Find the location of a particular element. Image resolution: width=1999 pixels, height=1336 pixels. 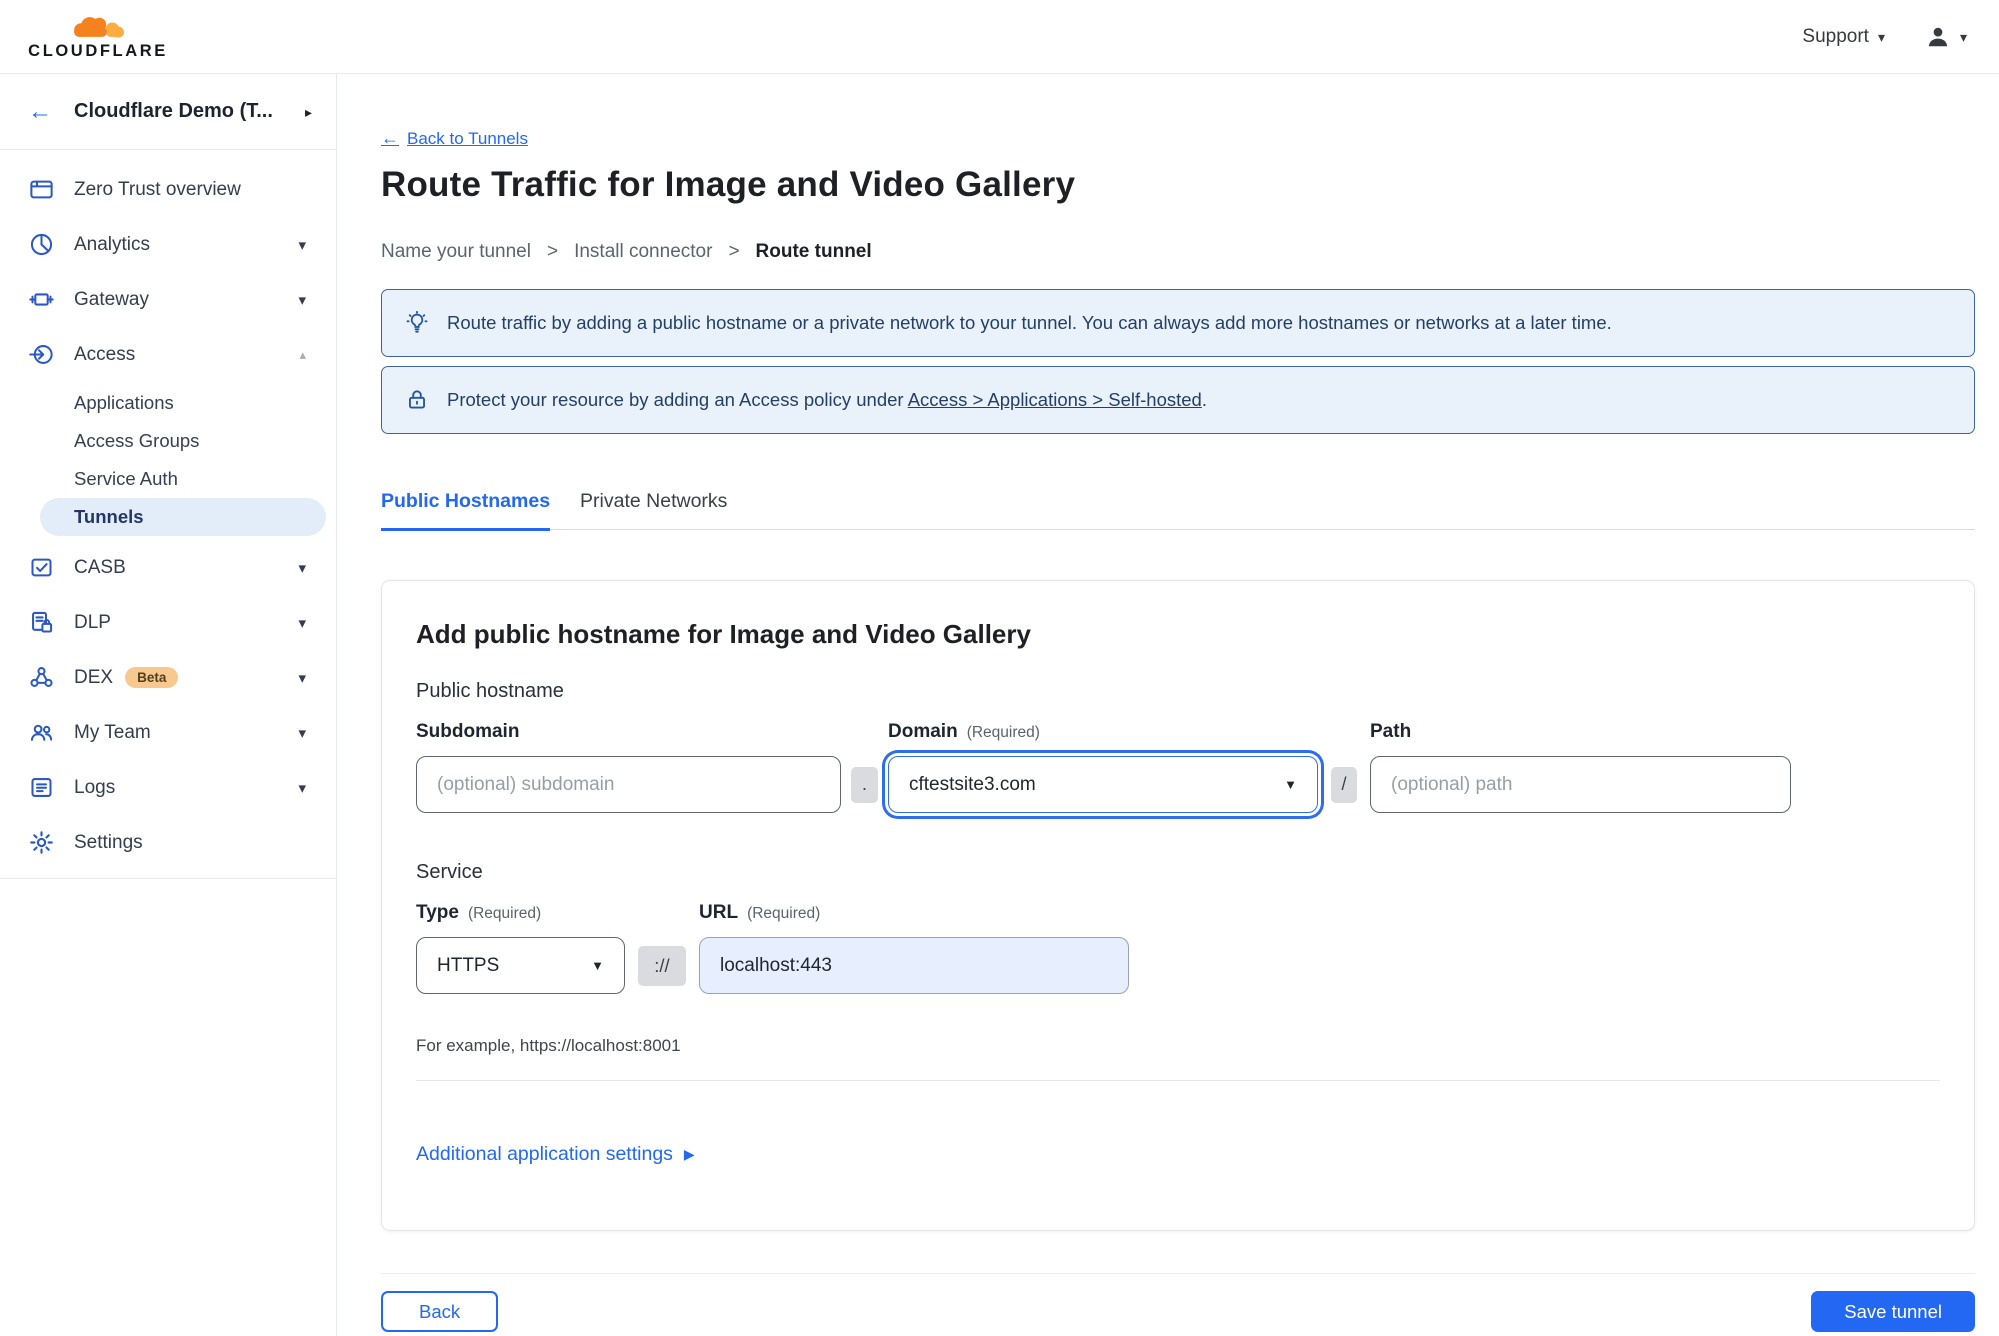

public-hostname-section-label: Public hostname is located at coordinates (490, 691).